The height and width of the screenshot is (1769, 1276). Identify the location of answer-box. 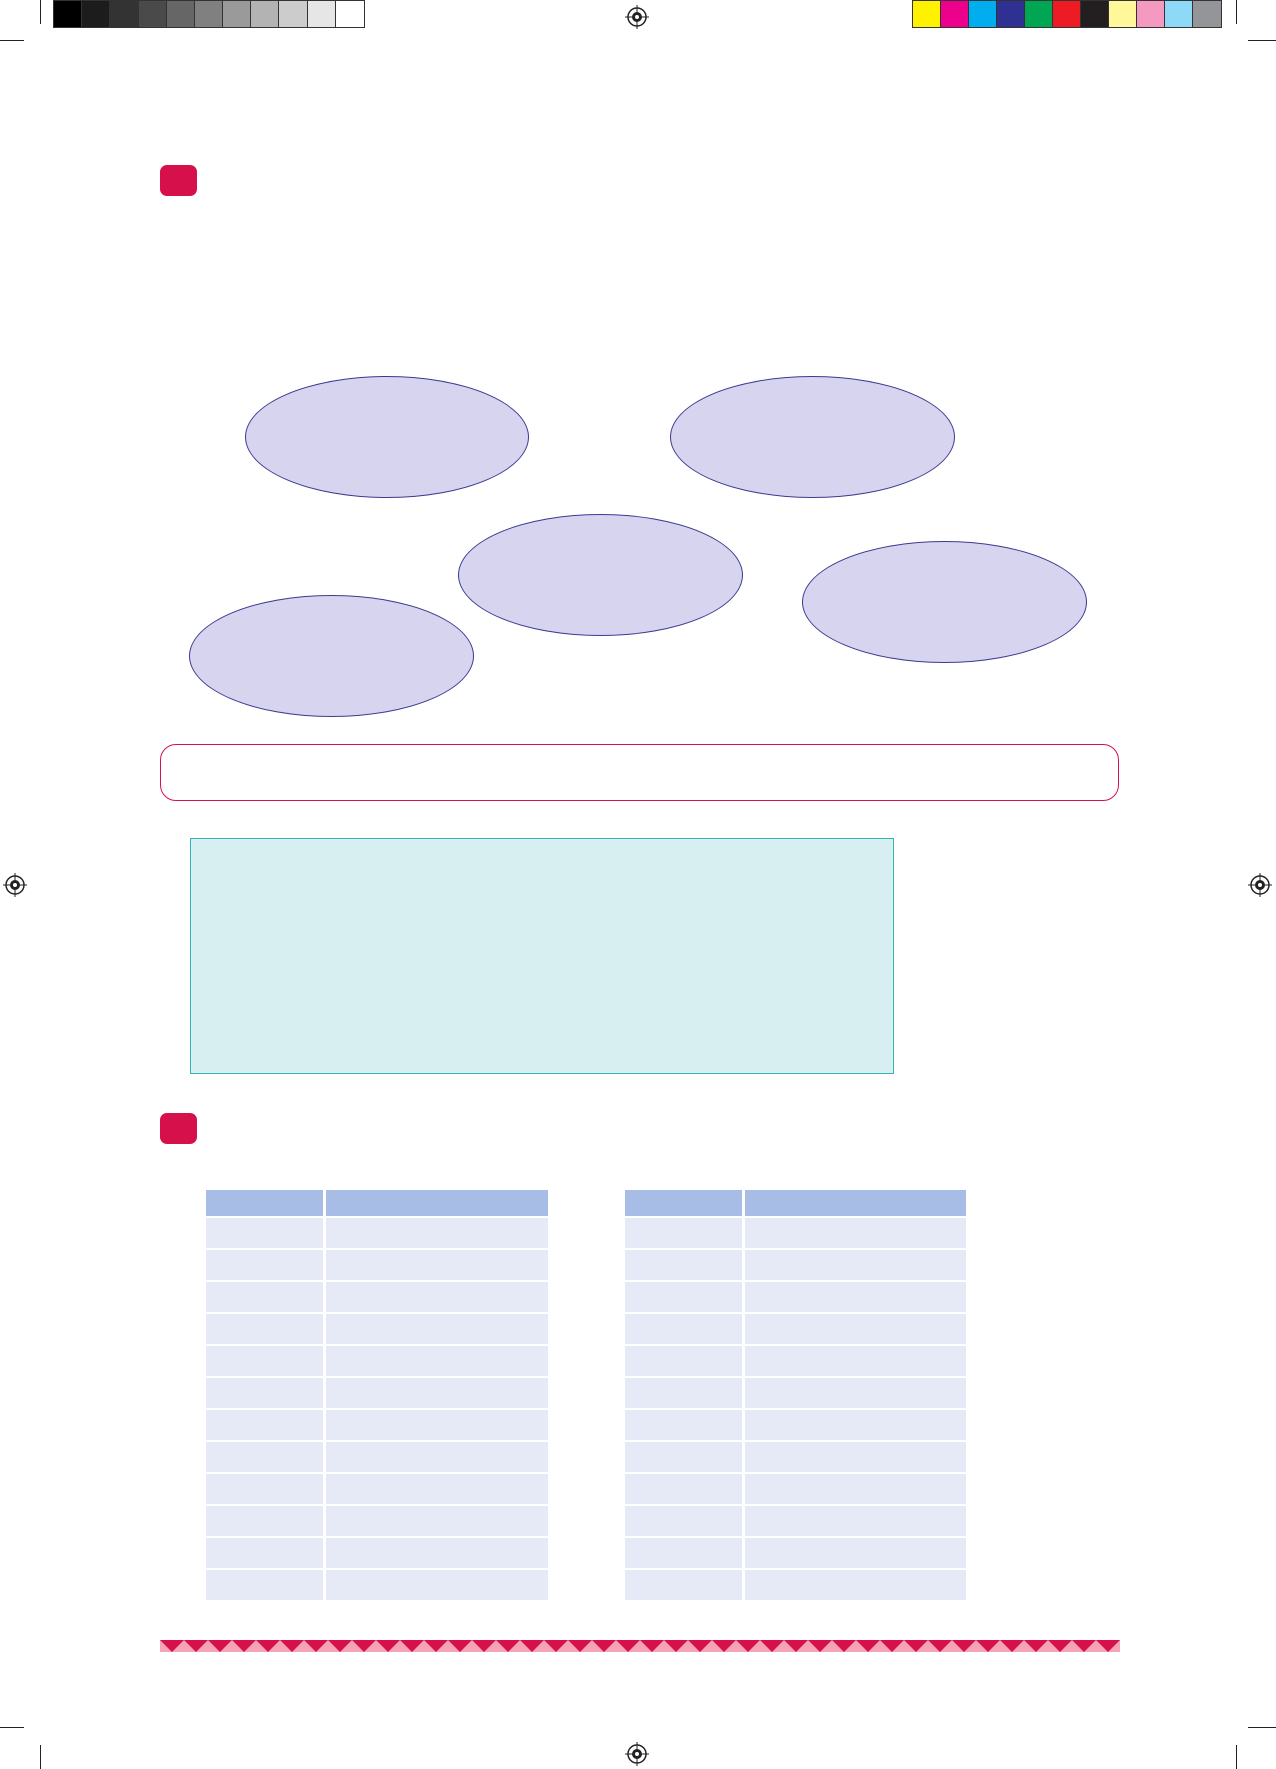
(639, 772).